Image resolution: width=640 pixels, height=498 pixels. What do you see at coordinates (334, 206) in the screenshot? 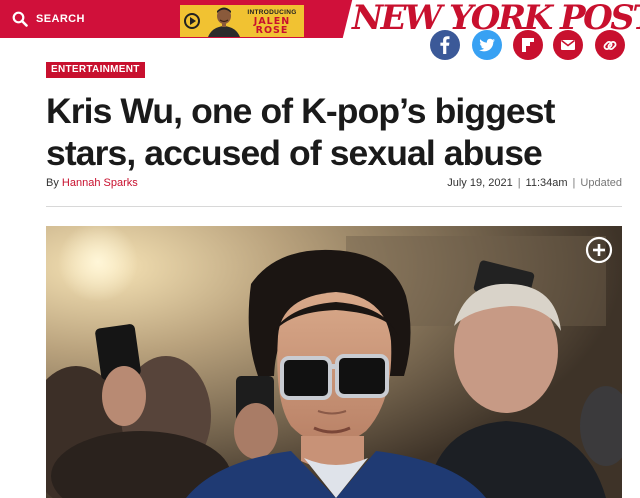
I see `header-divider` at bounding box center [334, 206].